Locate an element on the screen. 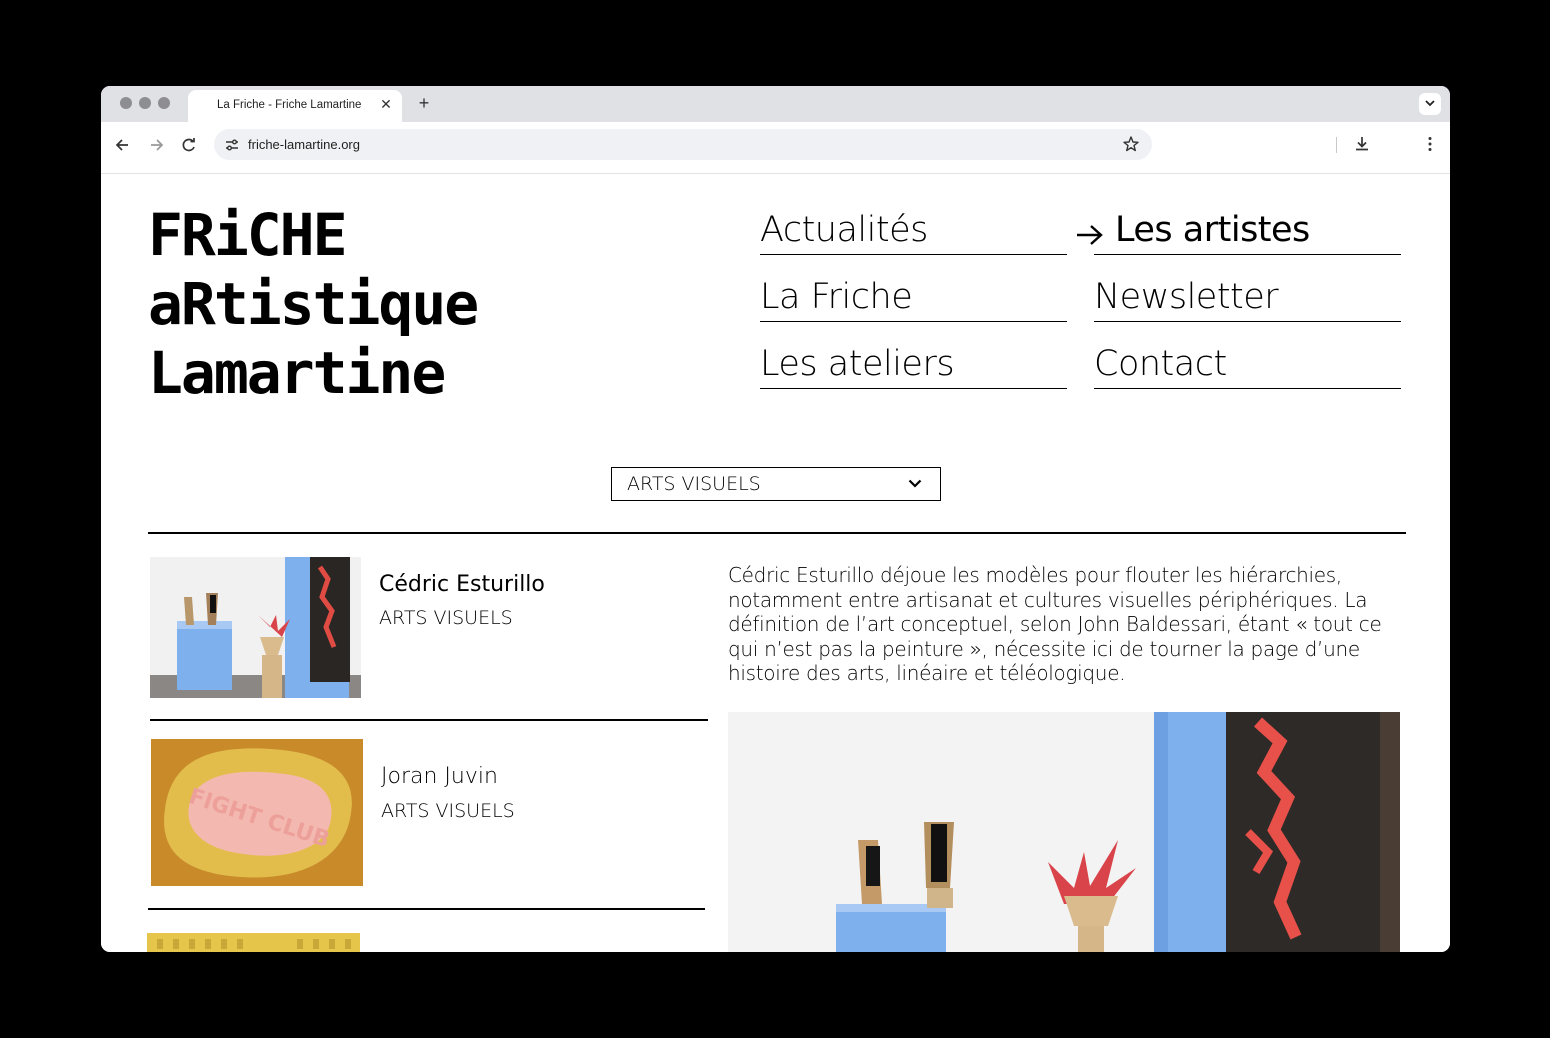  tab-close-icon: ✕ is located at coordinates (386, 104).